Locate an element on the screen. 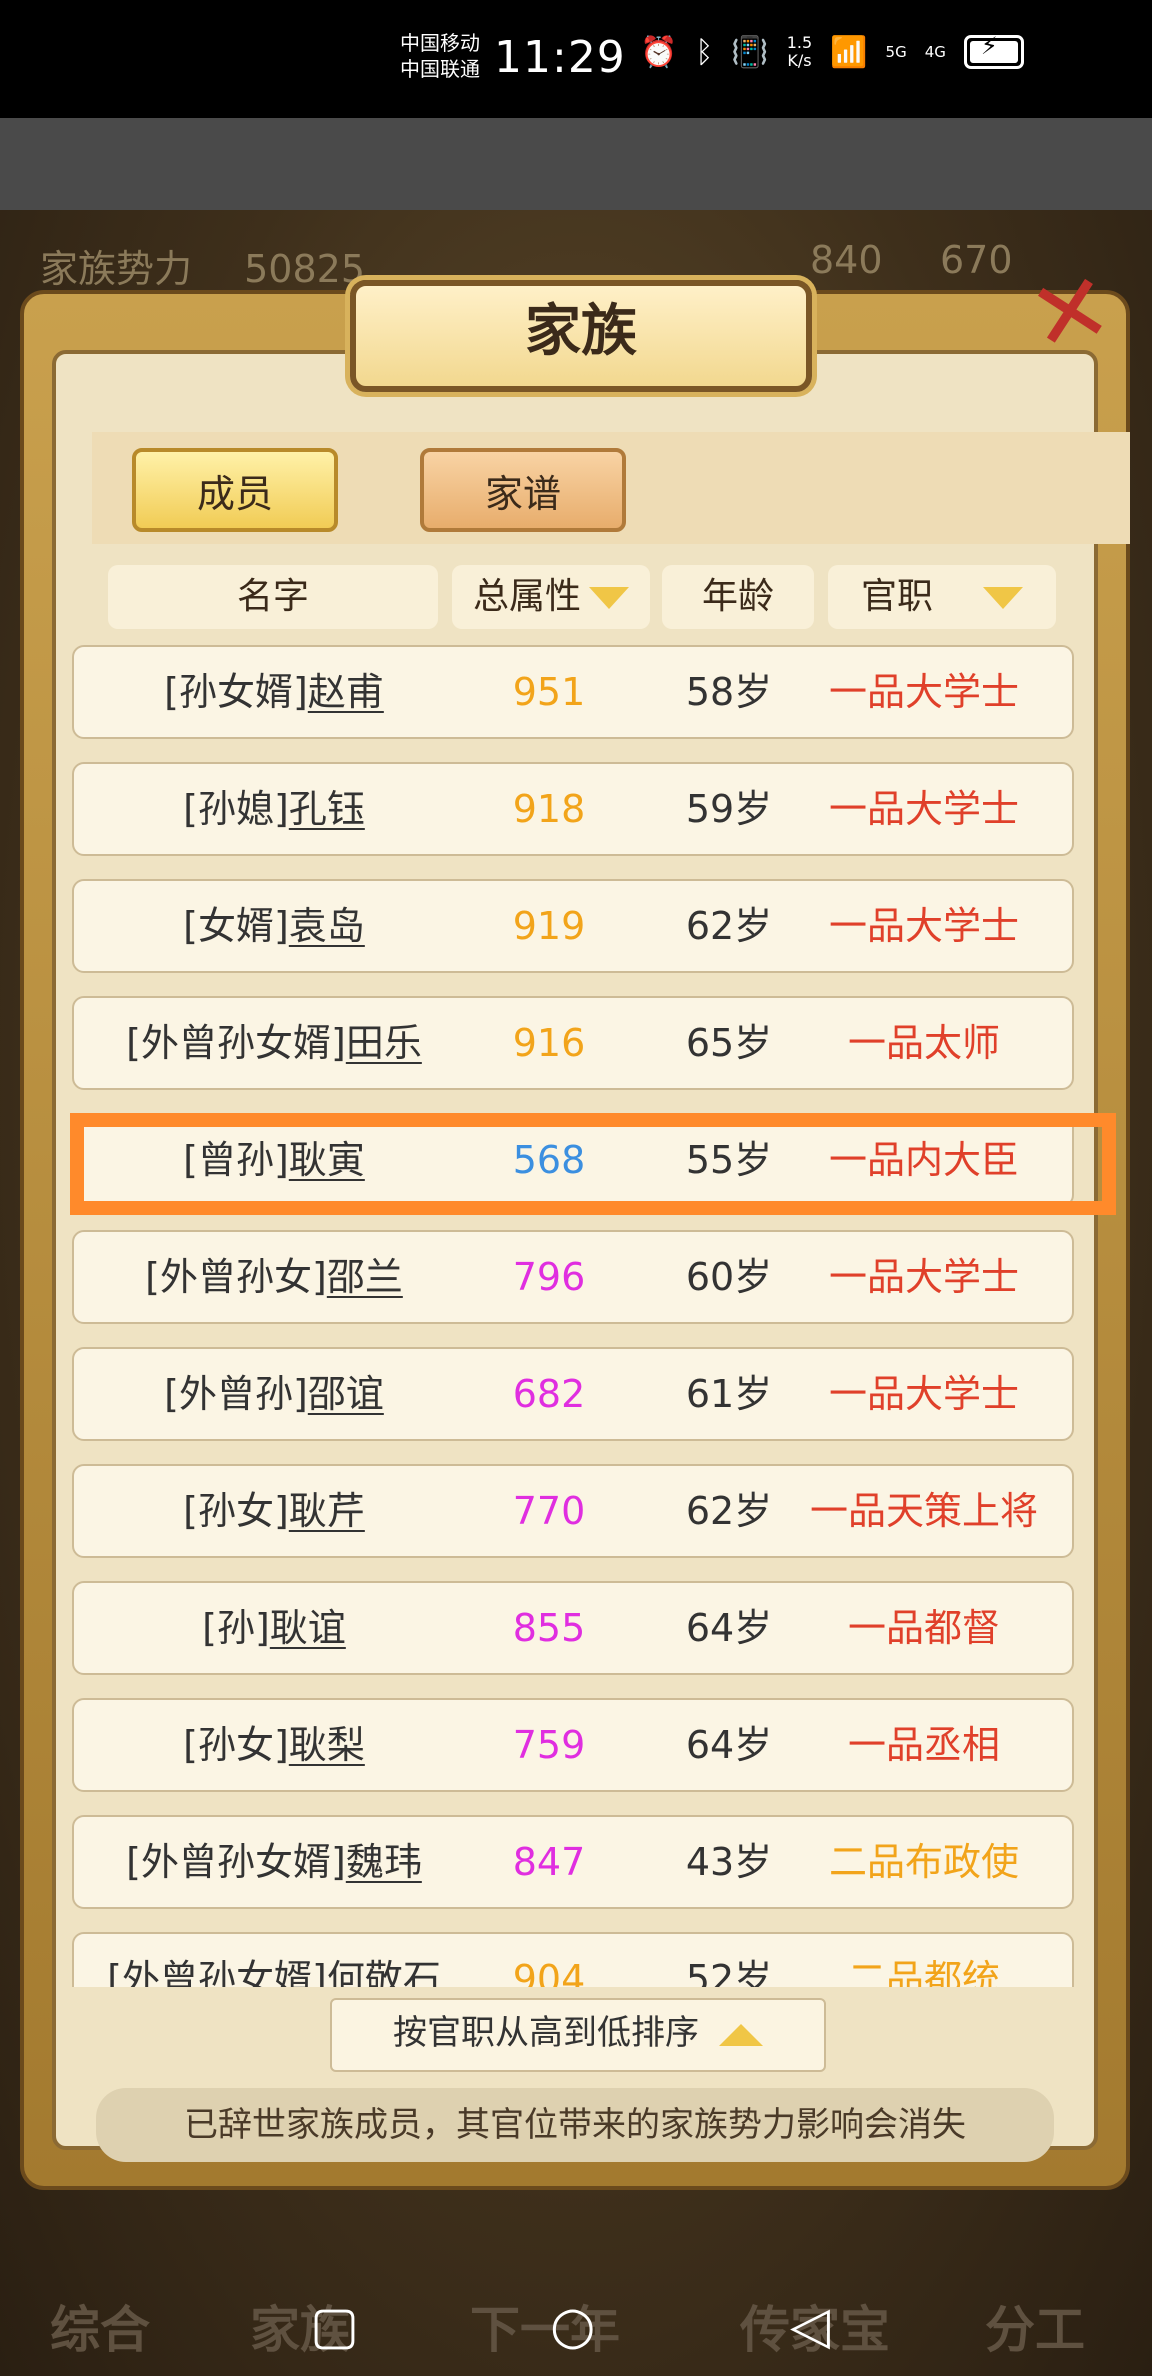  member-name: [外曾孙女]邵兰 is located at coordinates (274, 1277).